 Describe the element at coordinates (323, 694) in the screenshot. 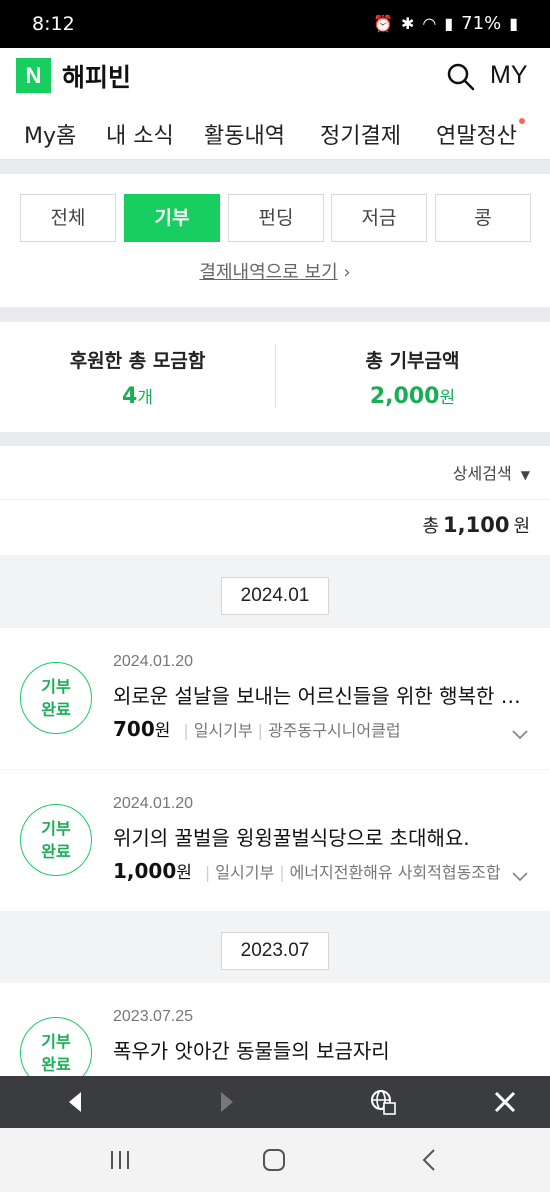

I see `item-title: 외로운 설날을 보내는 어르신들을 위한 행복한 명절` at that location.